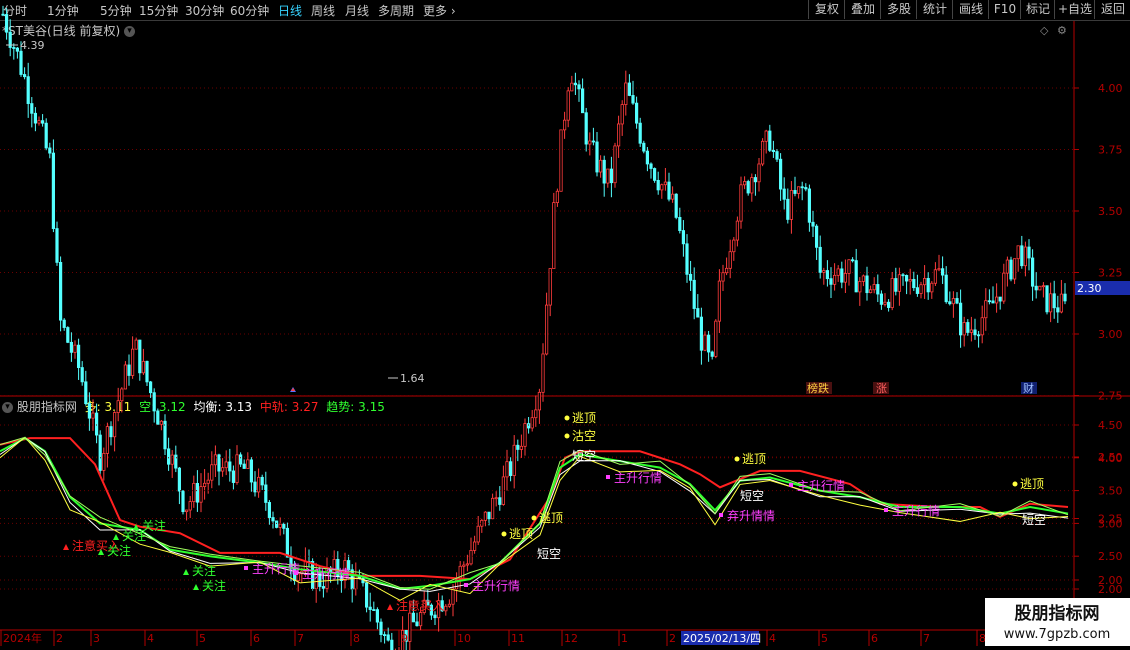 Image resolution: width=1130 pixels, height=650 pixels. What do you see at coordinates (162, 407) in the screenshot?
I see `kong-value: 空: 3.12` at bounding box center [162, 407].